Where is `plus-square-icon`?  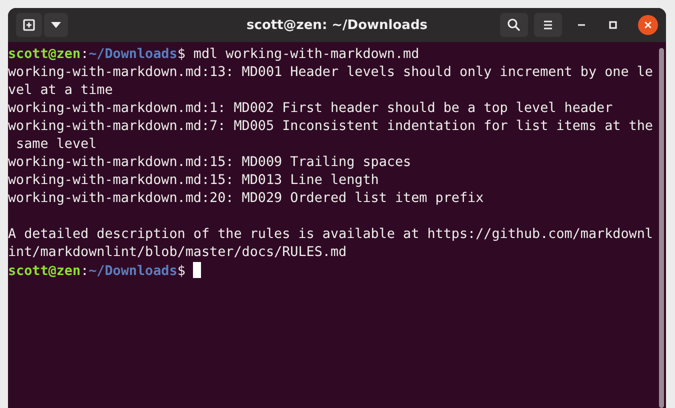 plus-square-icon is located at coordinates (29, 25).